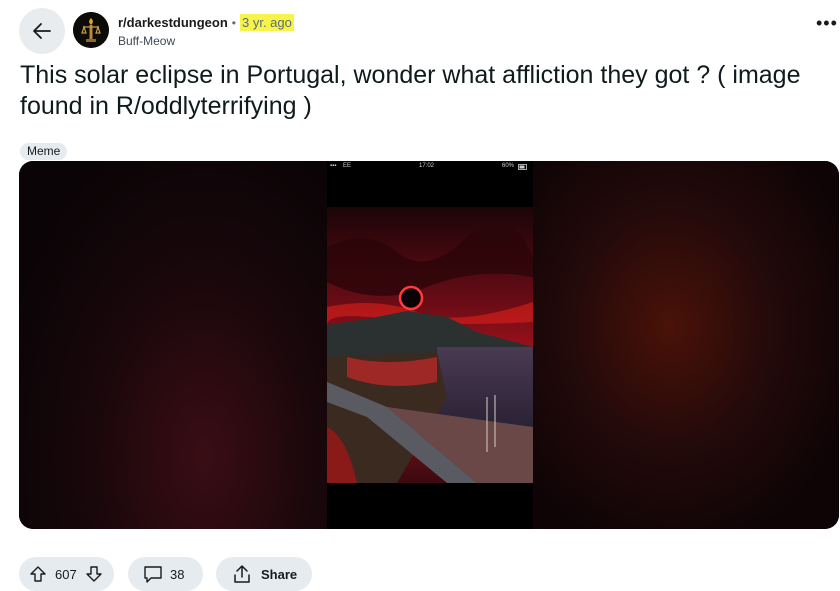  I want to click on eclipse-photo, so click(430, 345).